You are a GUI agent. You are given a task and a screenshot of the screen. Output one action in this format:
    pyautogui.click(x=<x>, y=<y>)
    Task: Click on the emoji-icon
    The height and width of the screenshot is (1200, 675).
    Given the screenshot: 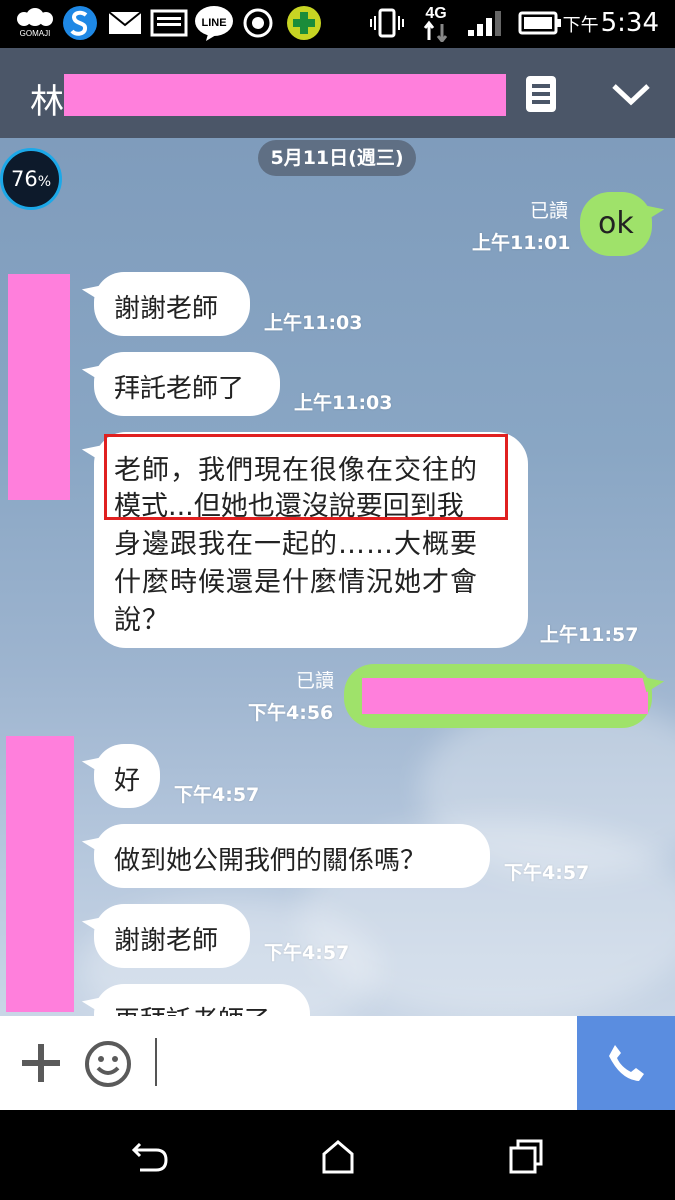 What is the action you would take?
    pyautogui.click(x=108, y=1064)
    